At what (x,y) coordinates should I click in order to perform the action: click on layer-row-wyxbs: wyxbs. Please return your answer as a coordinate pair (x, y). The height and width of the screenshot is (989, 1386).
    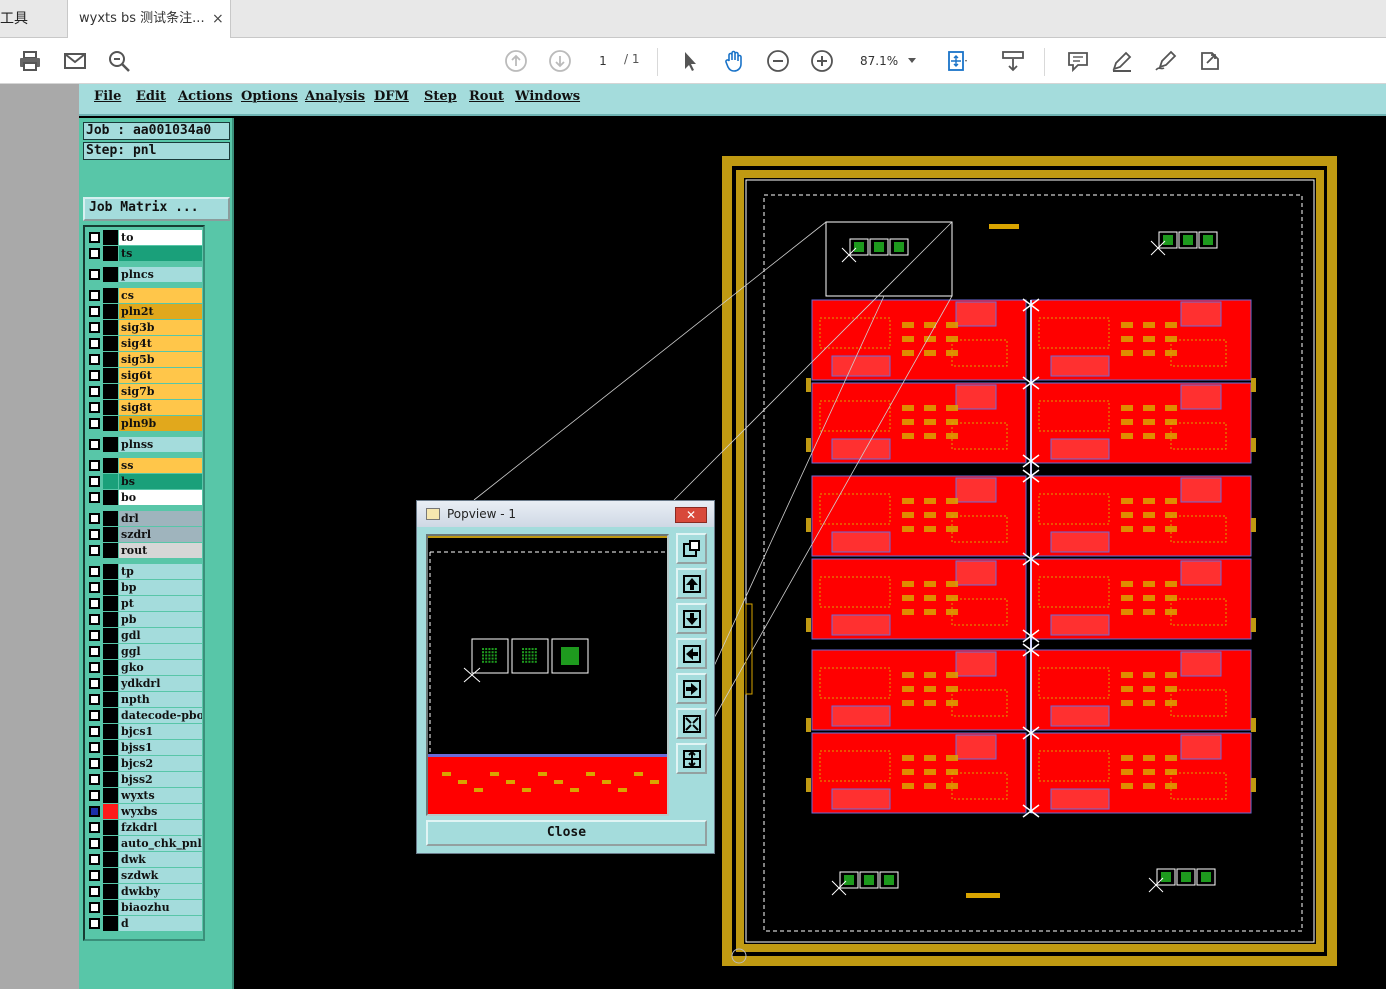
    Looking at the image, I should click on (145, 811).